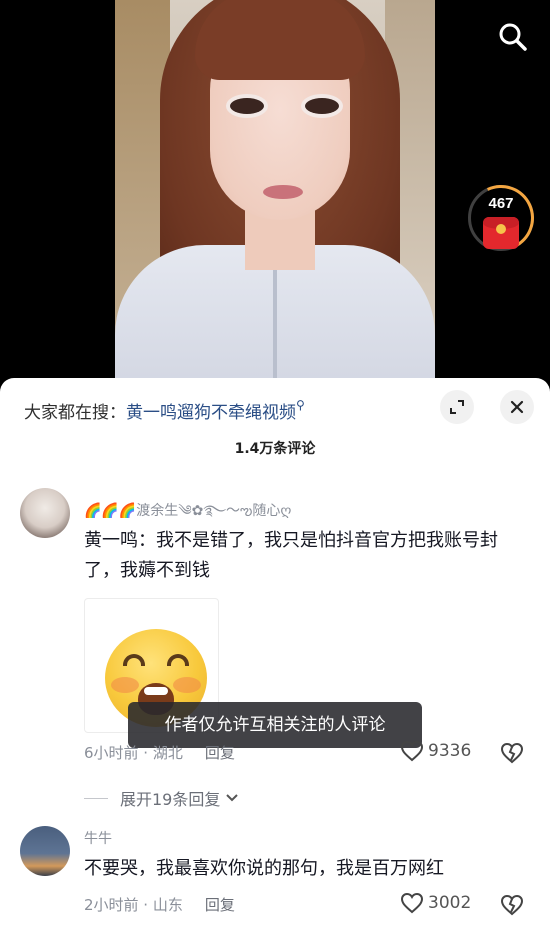  Describe the element at coordinates (247, 106) in the screenshot. I see `person-eye-left` at that location.